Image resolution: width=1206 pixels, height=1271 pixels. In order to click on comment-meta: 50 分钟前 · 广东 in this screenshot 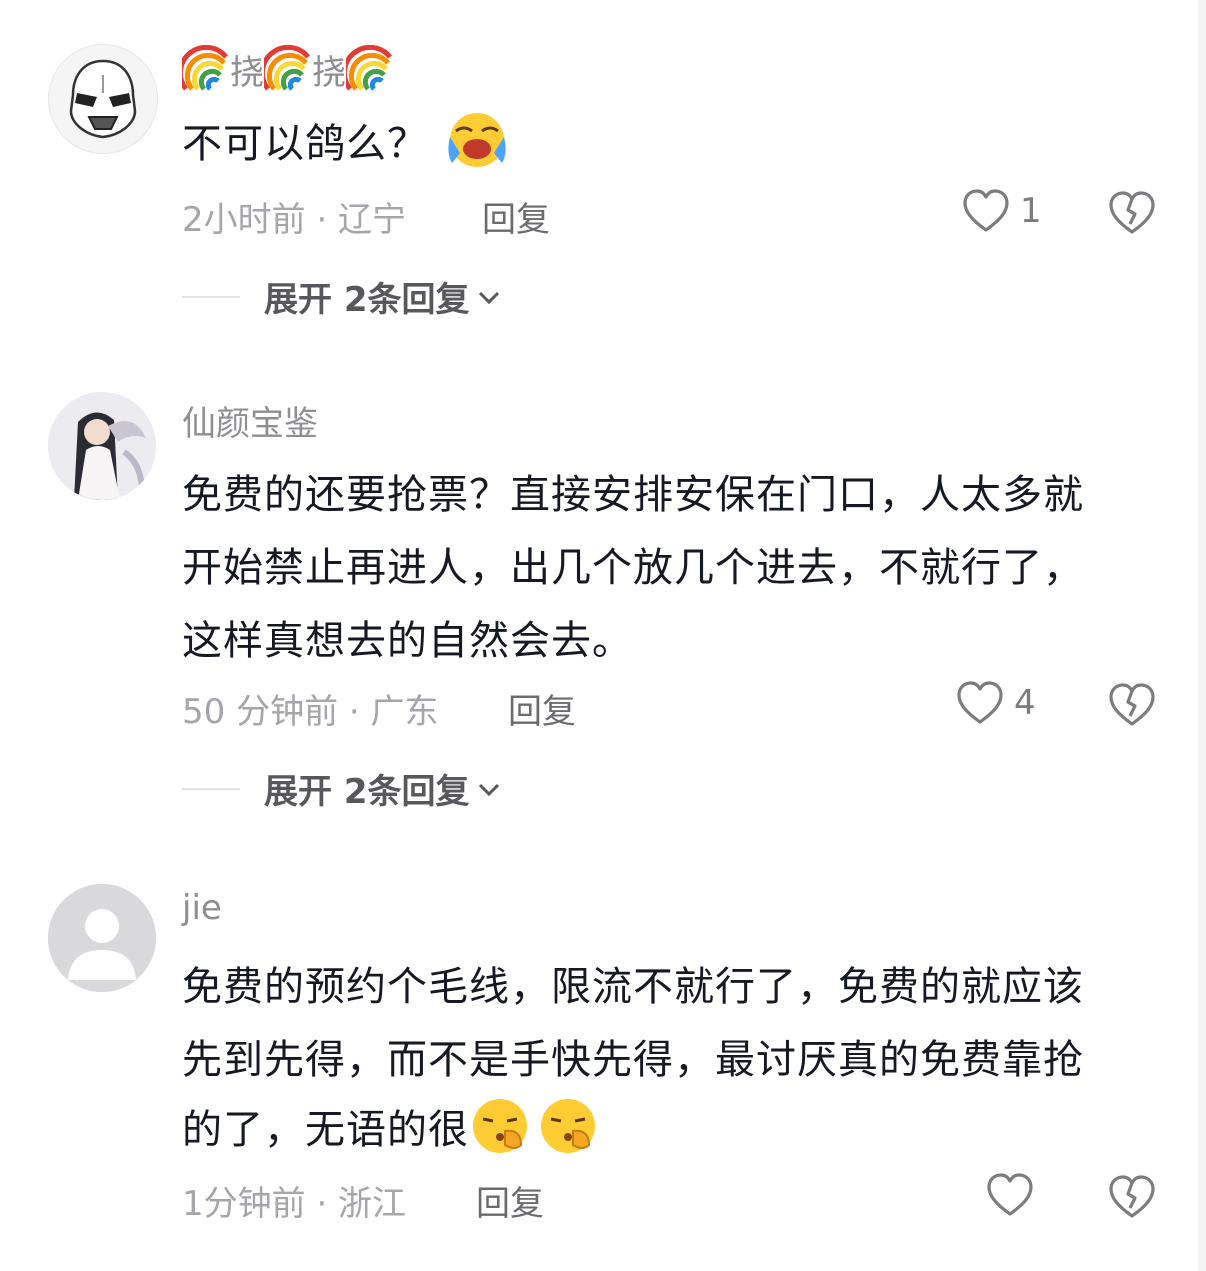, I will do `click(310, 712)`.